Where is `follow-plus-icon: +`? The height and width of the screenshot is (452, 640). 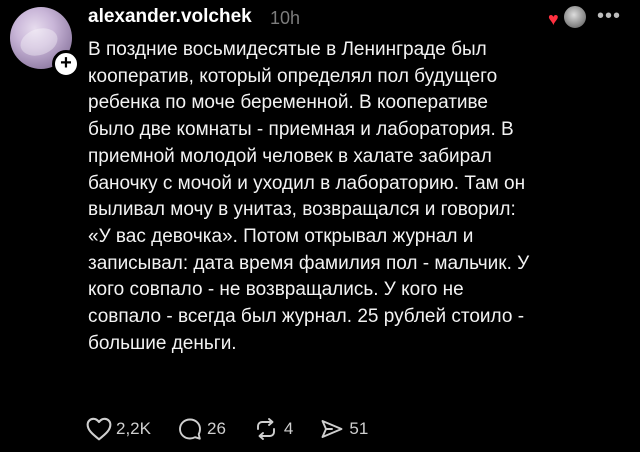 follow-plus-icon: + is located at coordinates (66, 64).